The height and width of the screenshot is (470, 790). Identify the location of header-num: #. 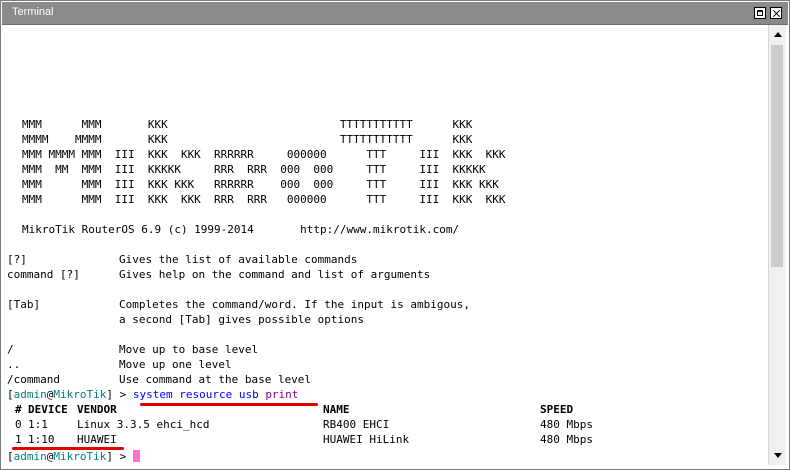
(18, 409).